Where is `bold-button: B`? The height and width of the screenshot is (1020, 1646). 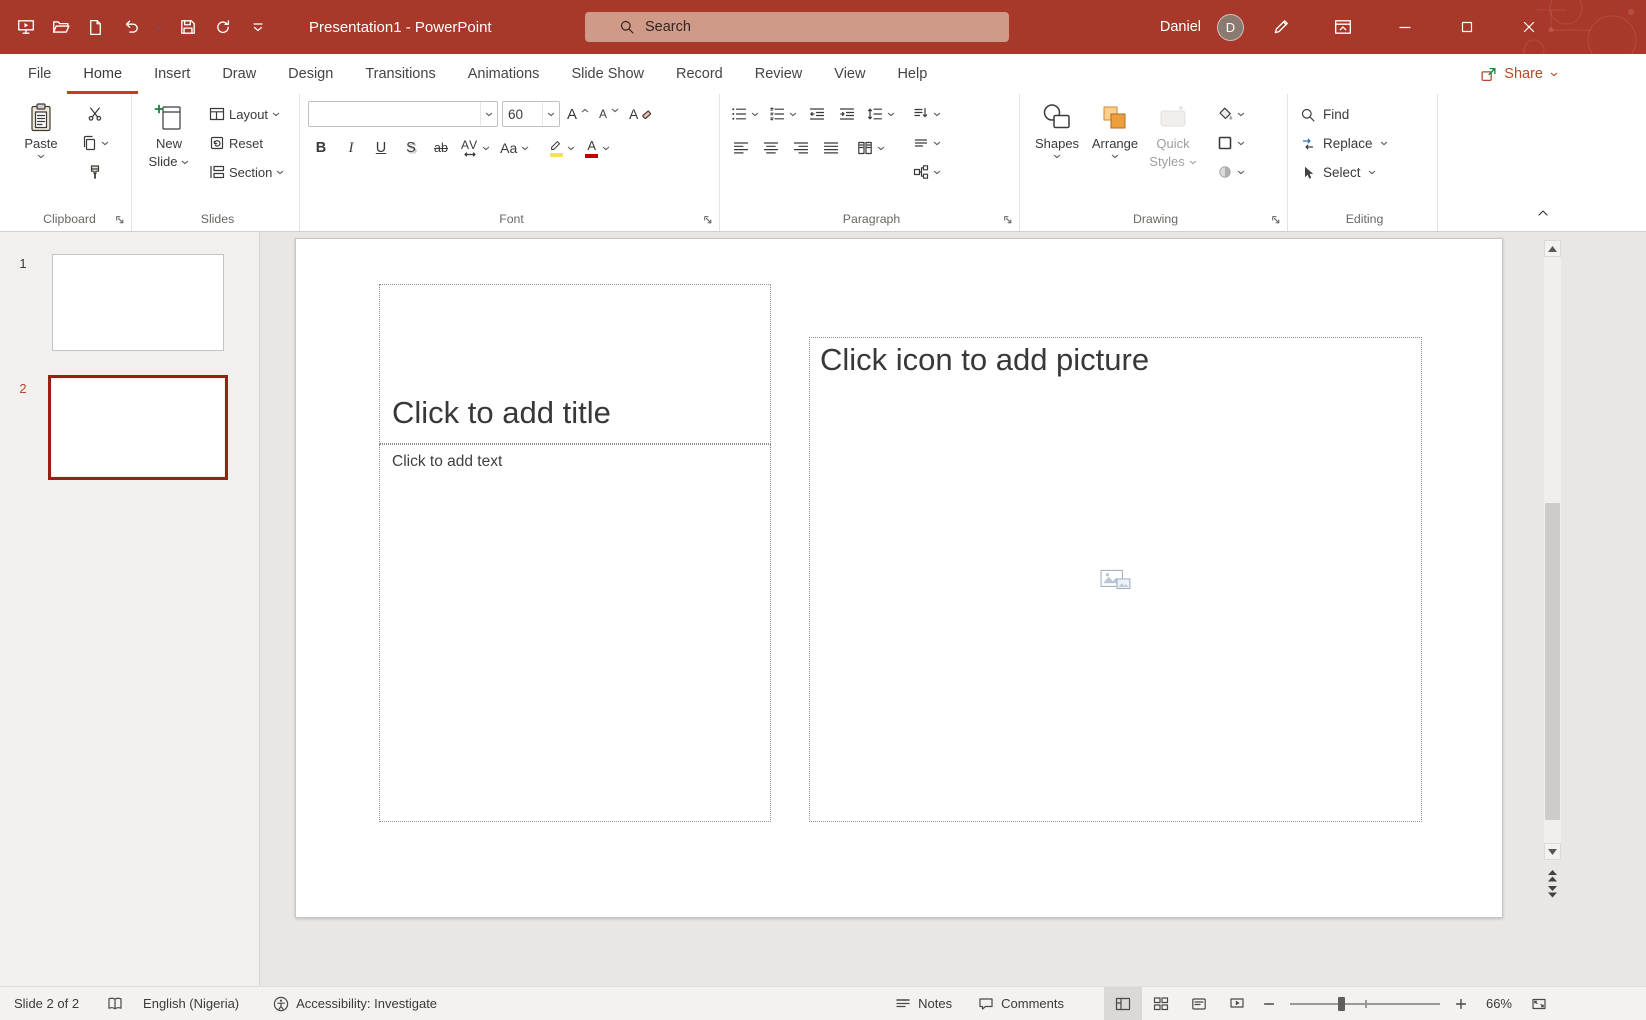 bold-button: B is located at coordinates (321, 148).